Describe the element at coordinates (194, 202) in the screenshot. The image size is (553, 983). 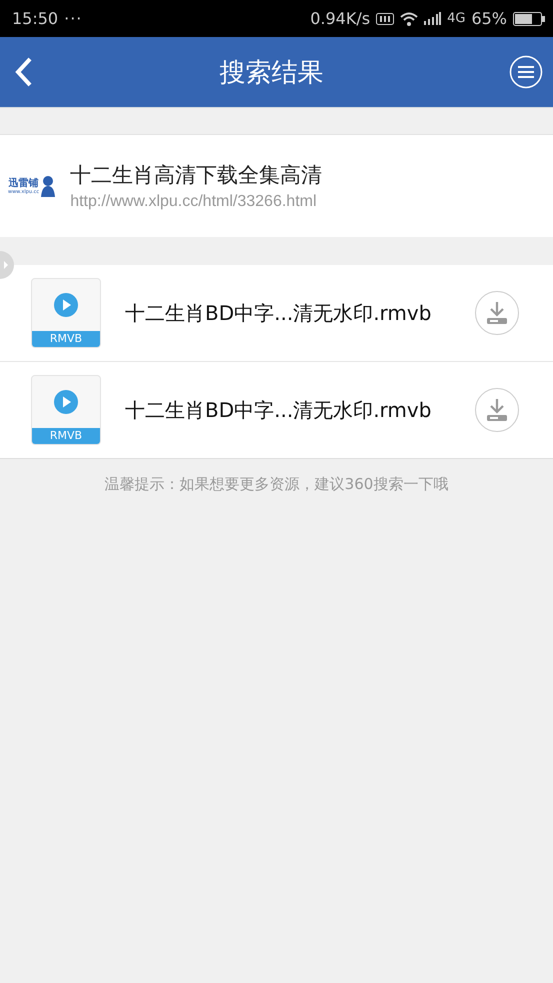
I see `result-url: http://www.xlpu.cc/html/33266.html` at that location.